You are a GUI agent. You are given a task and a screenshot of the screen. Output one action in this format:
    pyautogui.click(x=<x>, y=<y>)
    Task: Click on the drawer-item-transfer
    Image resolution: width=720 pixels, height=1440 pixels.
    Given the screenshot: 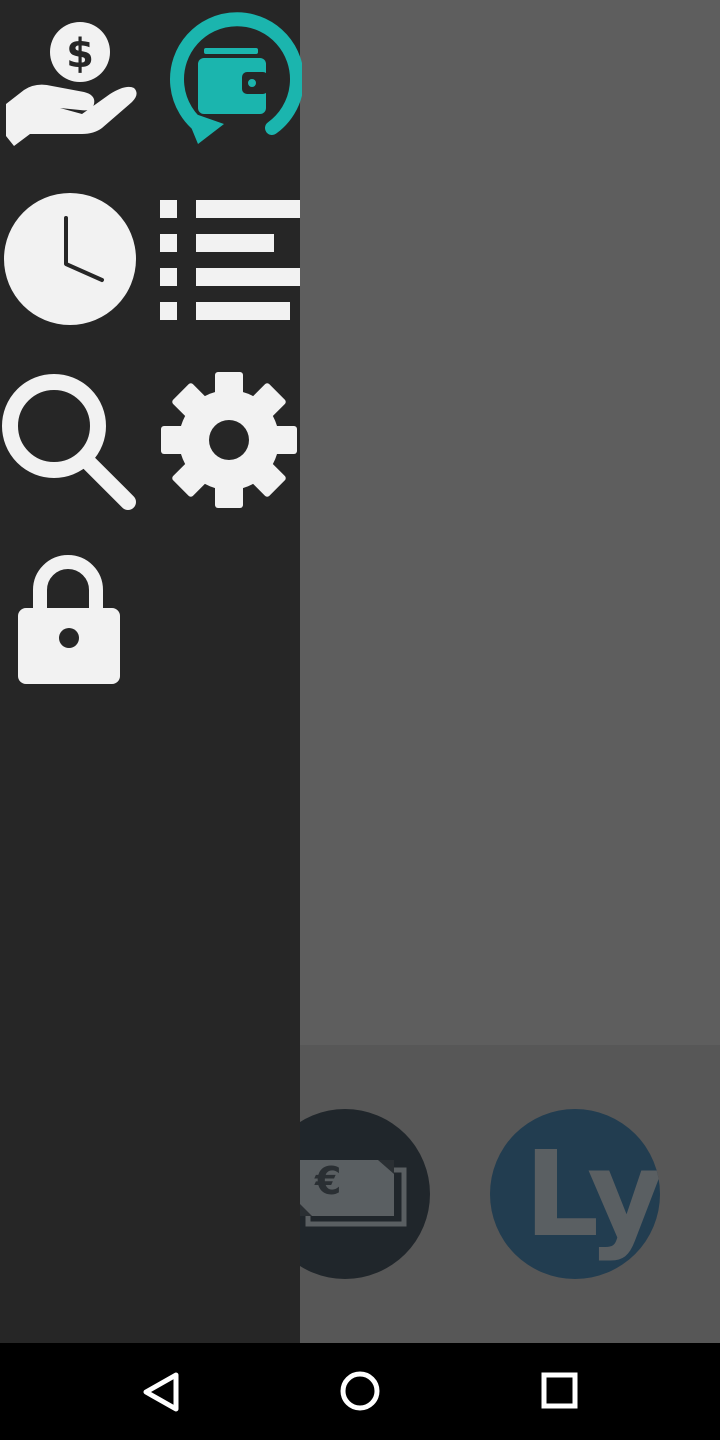 What is the action you would take?
    pyautogui.click(x=232, y=82)
    